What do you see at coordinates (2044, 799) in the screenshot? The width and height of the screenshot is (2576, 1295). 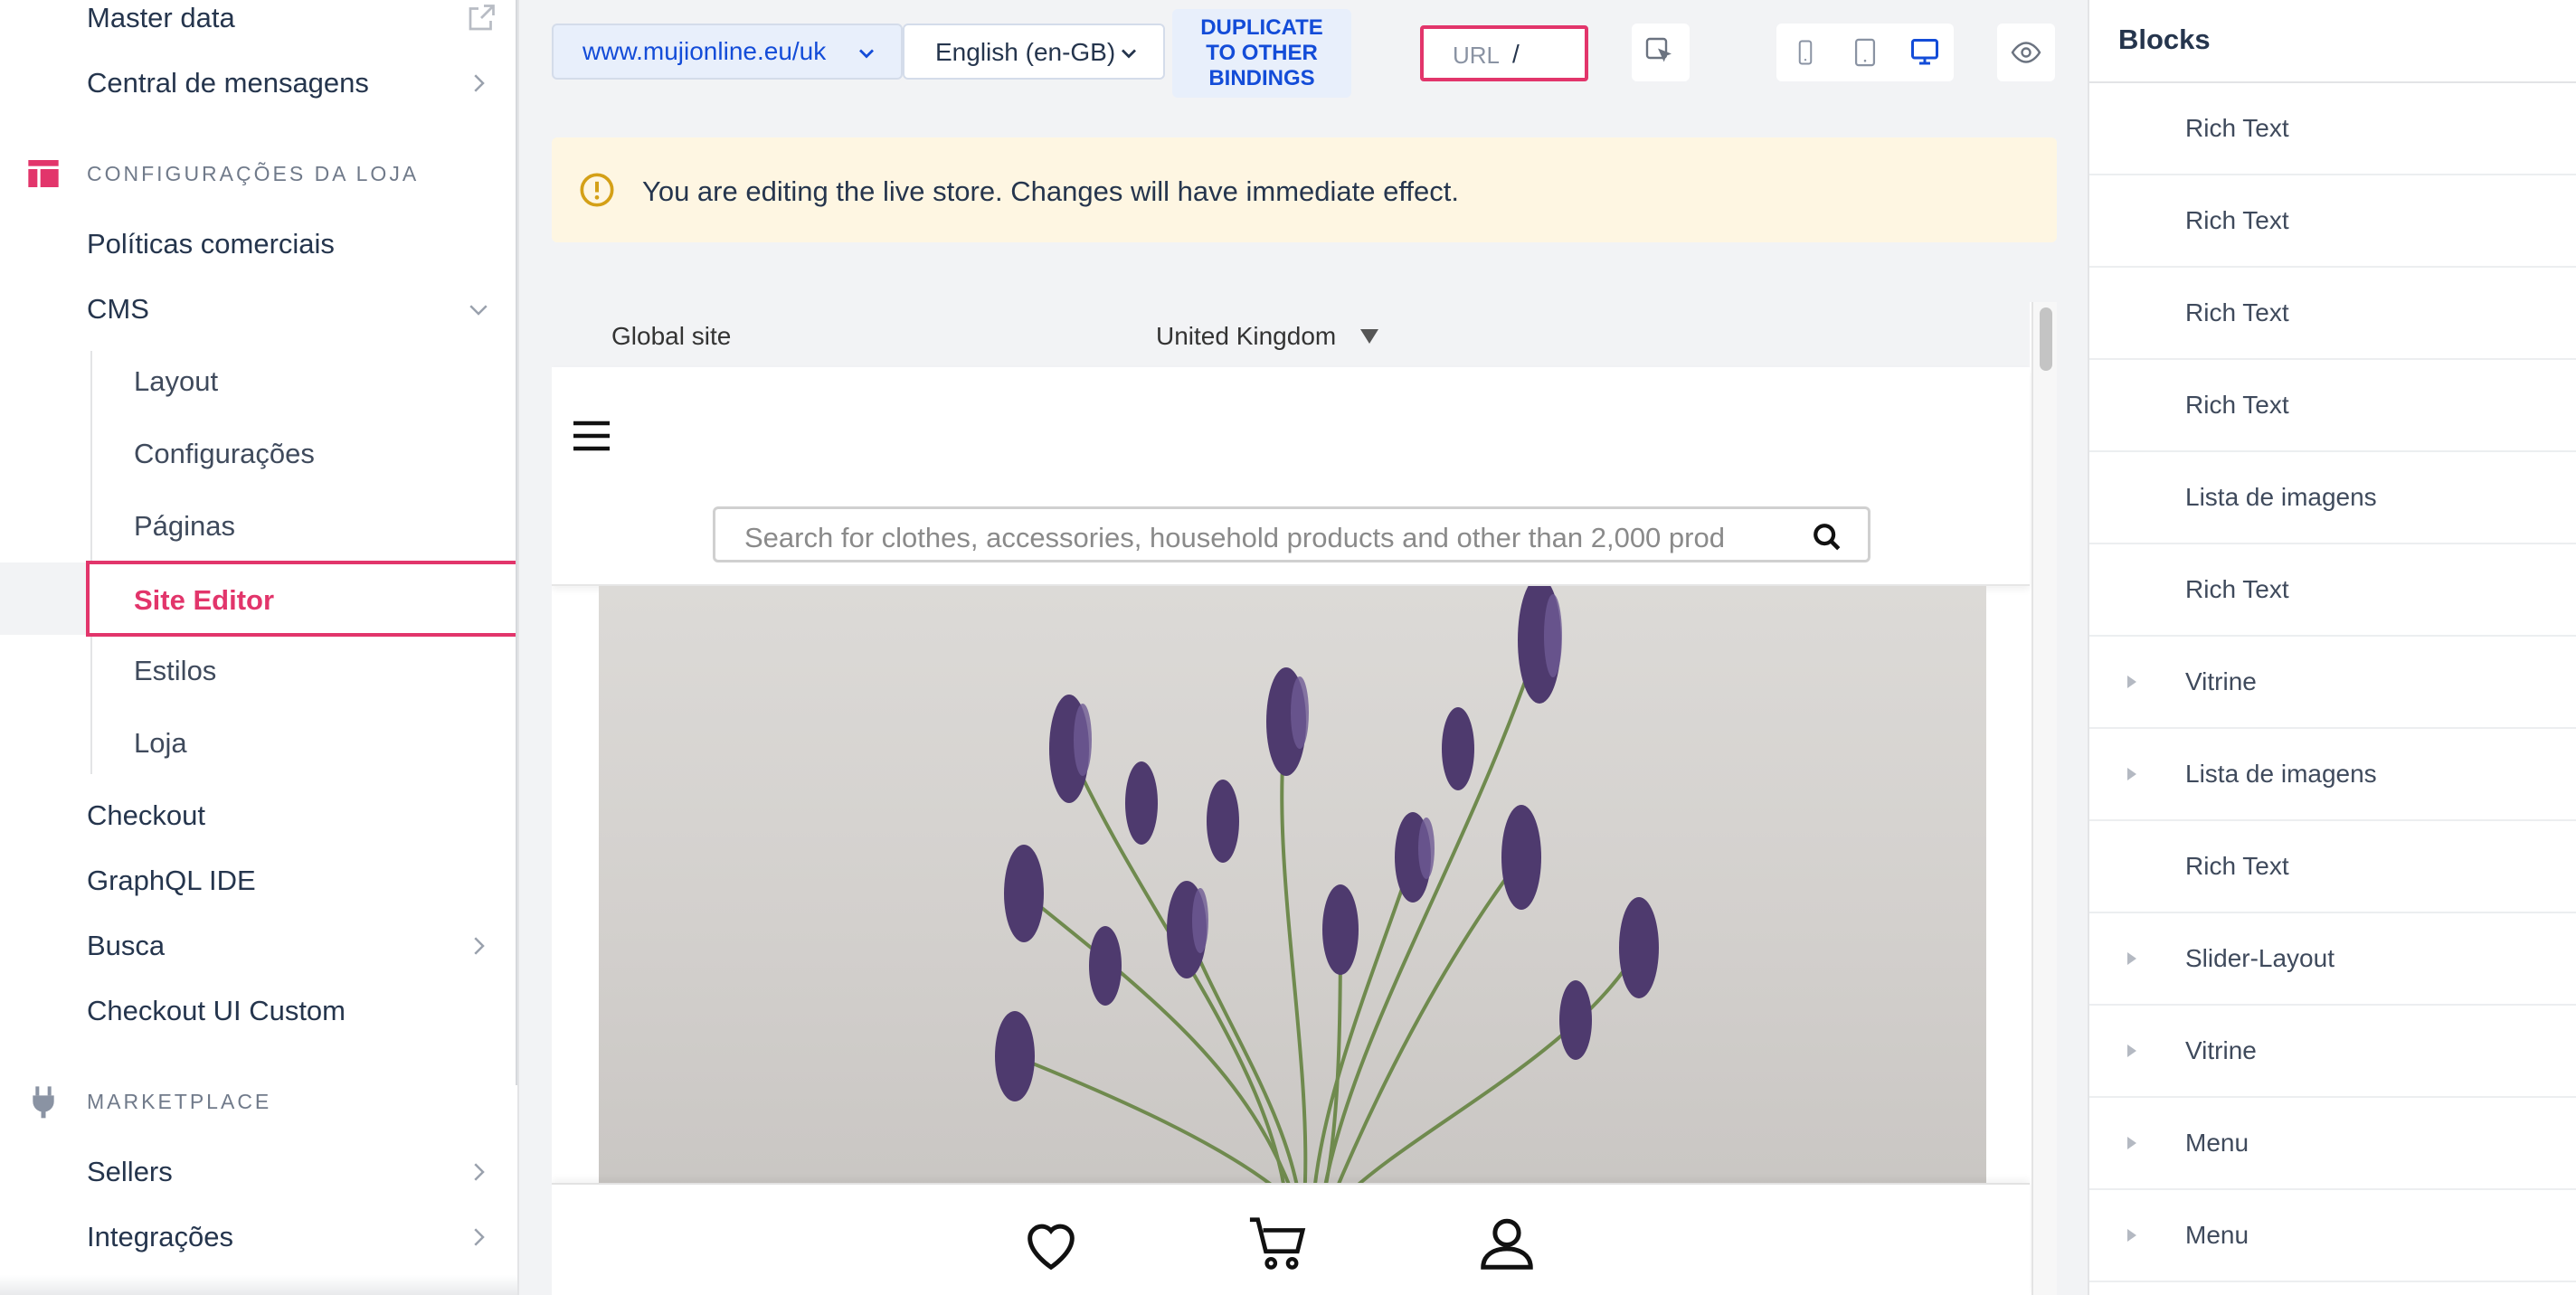 I see `preview-scrollbar` at bounding box center [2044, 799].